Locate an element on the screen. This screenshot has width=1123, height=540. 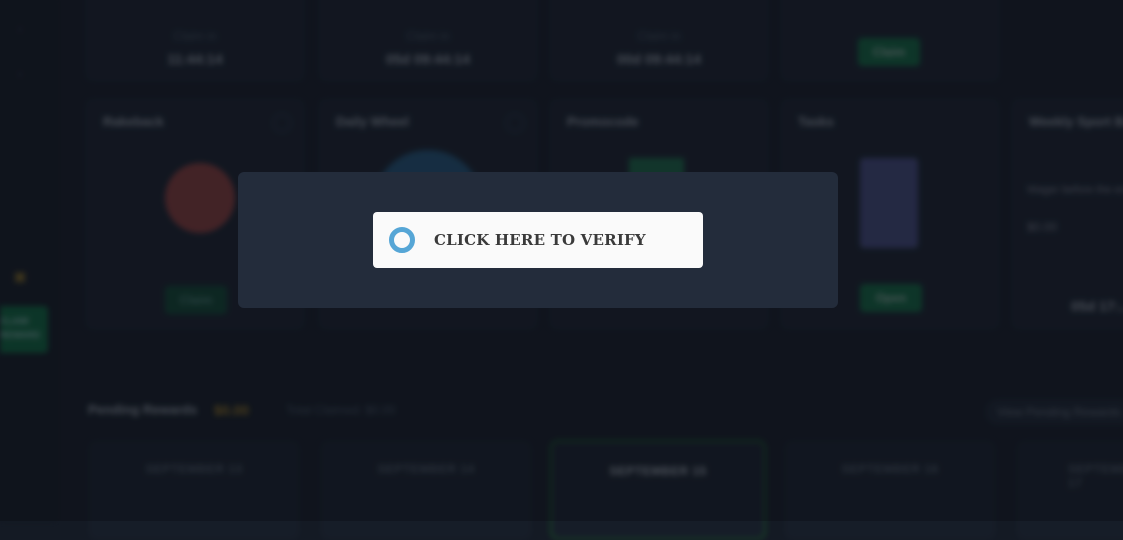
verify-button: CLICK HERE TO VERIFY is located at coordinates (538, 240).